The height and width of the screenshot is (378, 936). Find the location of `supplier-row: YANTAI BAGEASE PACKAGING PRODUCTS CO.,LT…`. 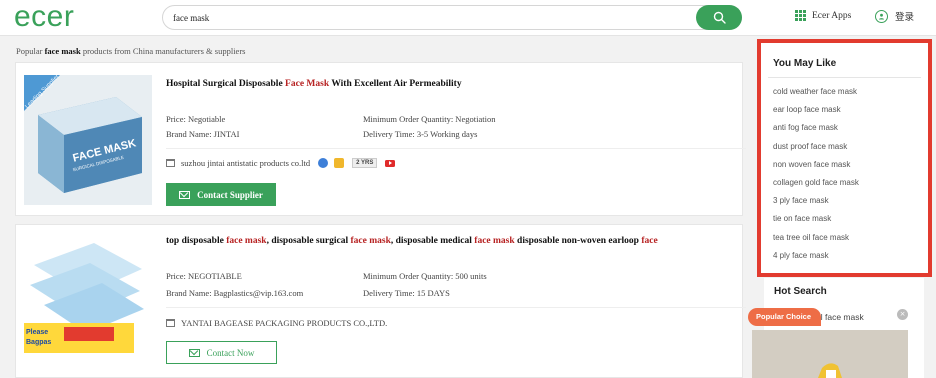

supplier-row: YANTAI BAGEASE PACKAGING PRODUCTS CO.,LT… is located at coordinates (276, 323).